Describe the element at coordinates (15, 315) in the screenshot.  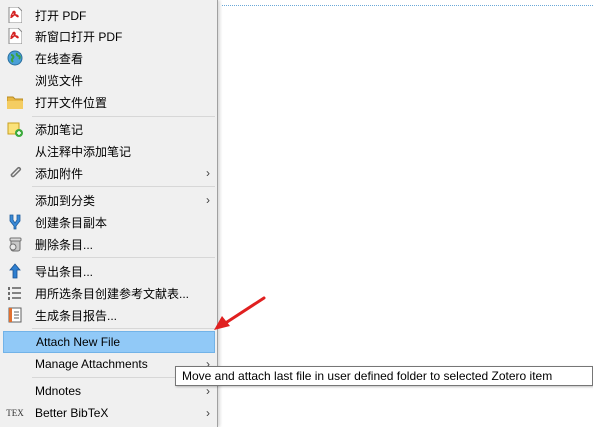
I see `report-icon` at that location.